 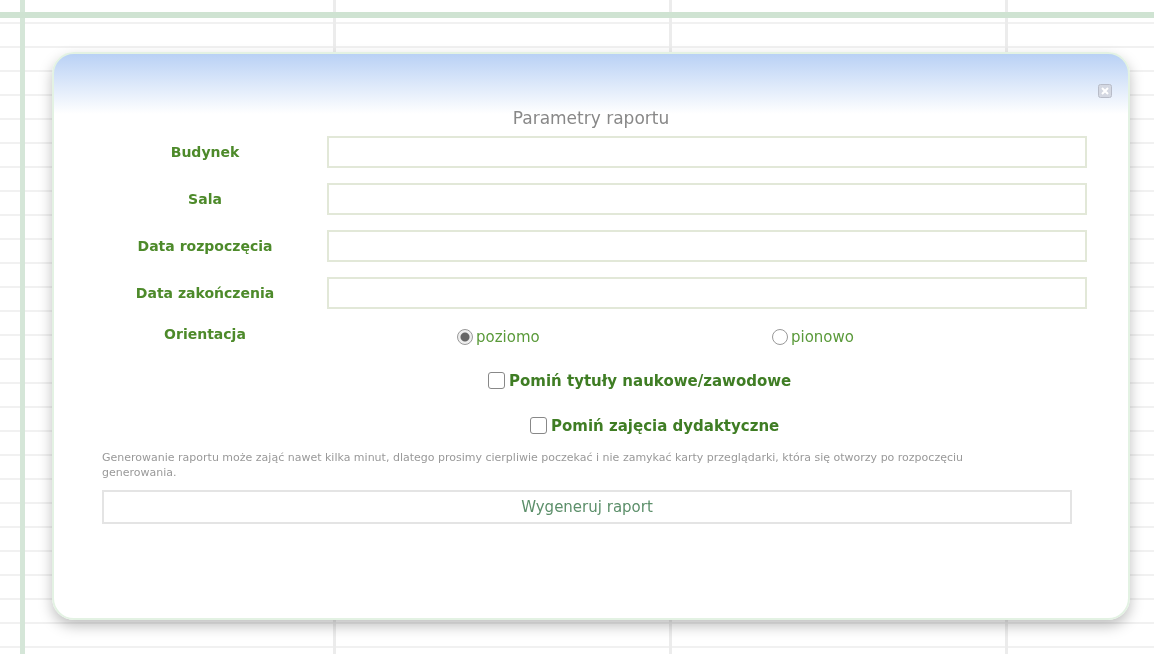 What do you see at coordinates (587, 507) in the screenshot?
I see `generate-button: Wygeneruj raport` at bounding box center [587, 507].